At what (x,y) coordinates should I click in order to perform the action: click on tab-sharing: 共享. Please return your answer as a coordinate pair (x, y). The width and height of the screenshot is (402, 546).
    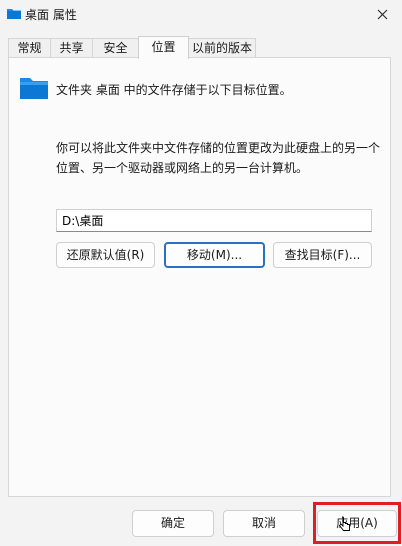
    Looking at the image, I should click on (71, 48).